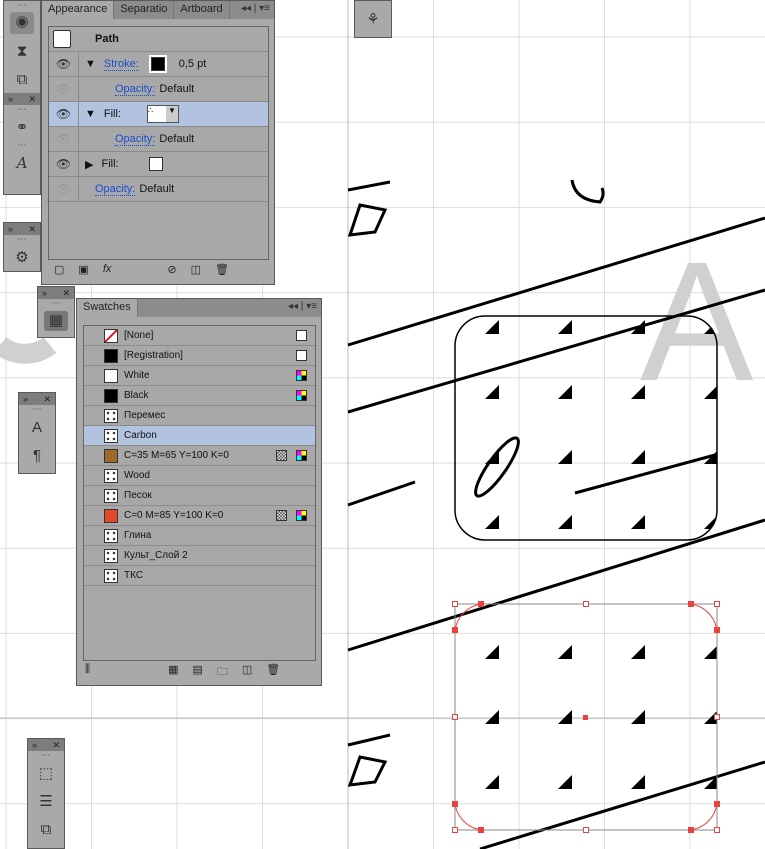 Image resolution: width=765 pixels, height=849 pixels. What do you see at coordinates (37, 455) in the screenshot?
I see `paragraph-icon: ¶` at bounding box center [37, 455].